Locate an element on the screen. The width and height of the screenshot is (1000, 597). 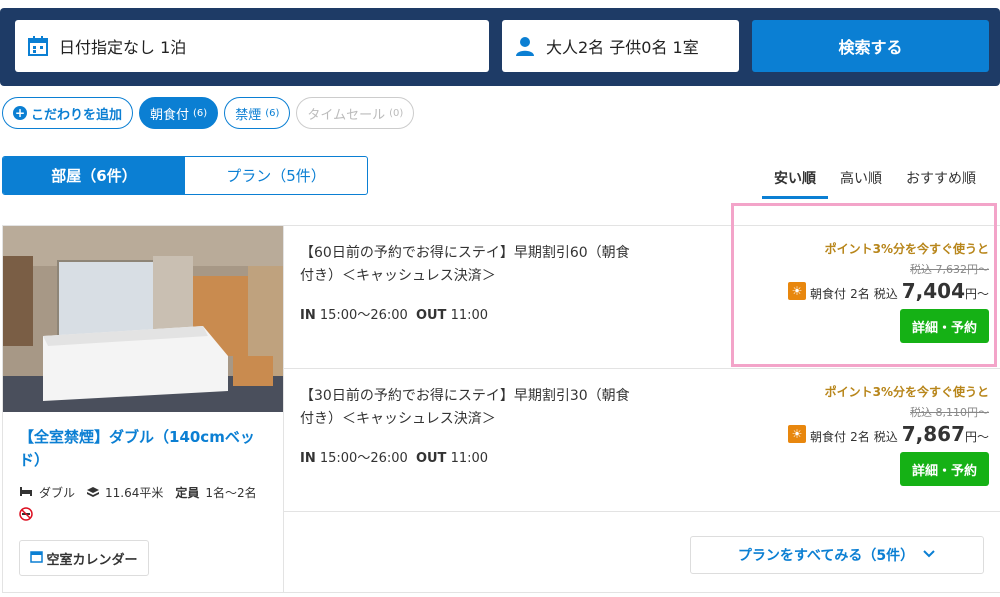
sort-expensive: 高い順 is located at coordinates (861, 183).